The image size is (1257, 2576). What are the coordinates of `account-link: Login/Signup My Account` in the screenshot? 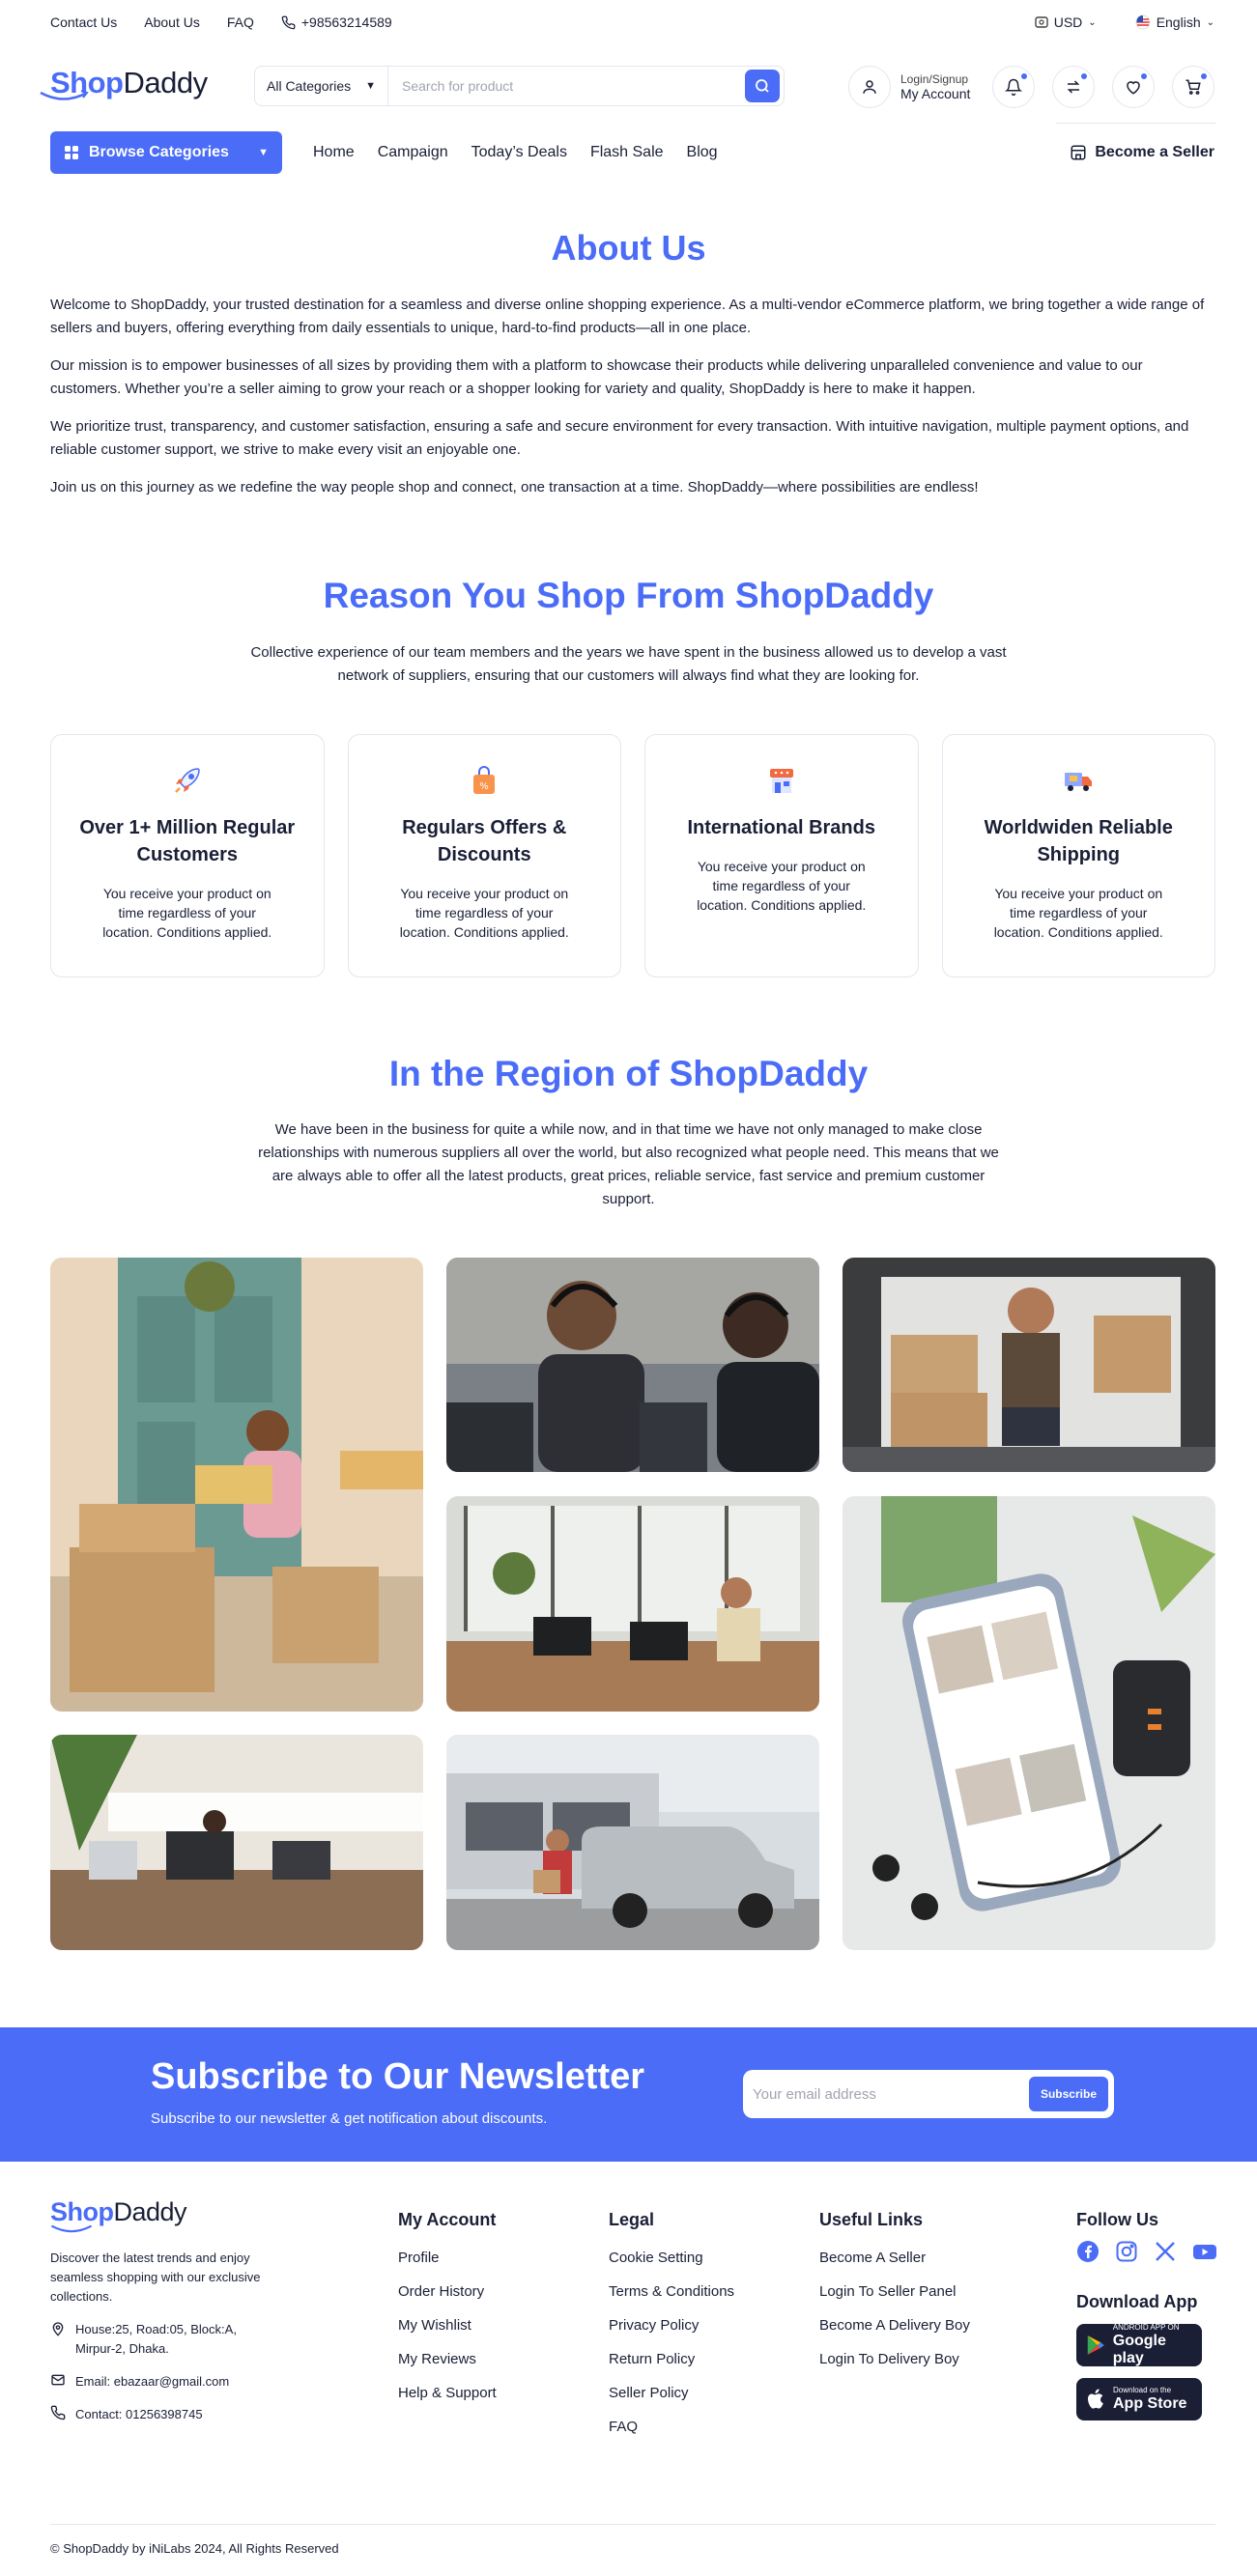 It's located at (909, 87).